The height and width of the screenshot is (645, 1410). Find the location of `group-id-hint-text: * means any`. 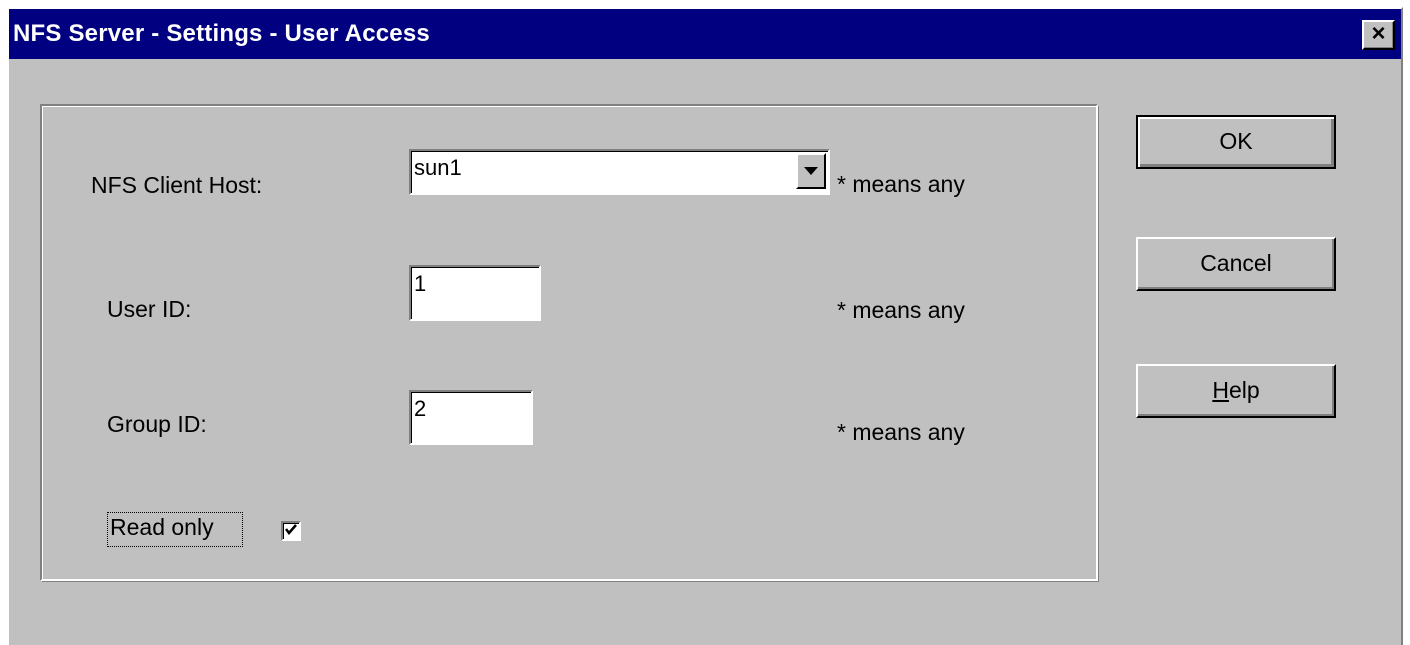

group-id-hint-text: * means any is located at coordinates (901, 432).